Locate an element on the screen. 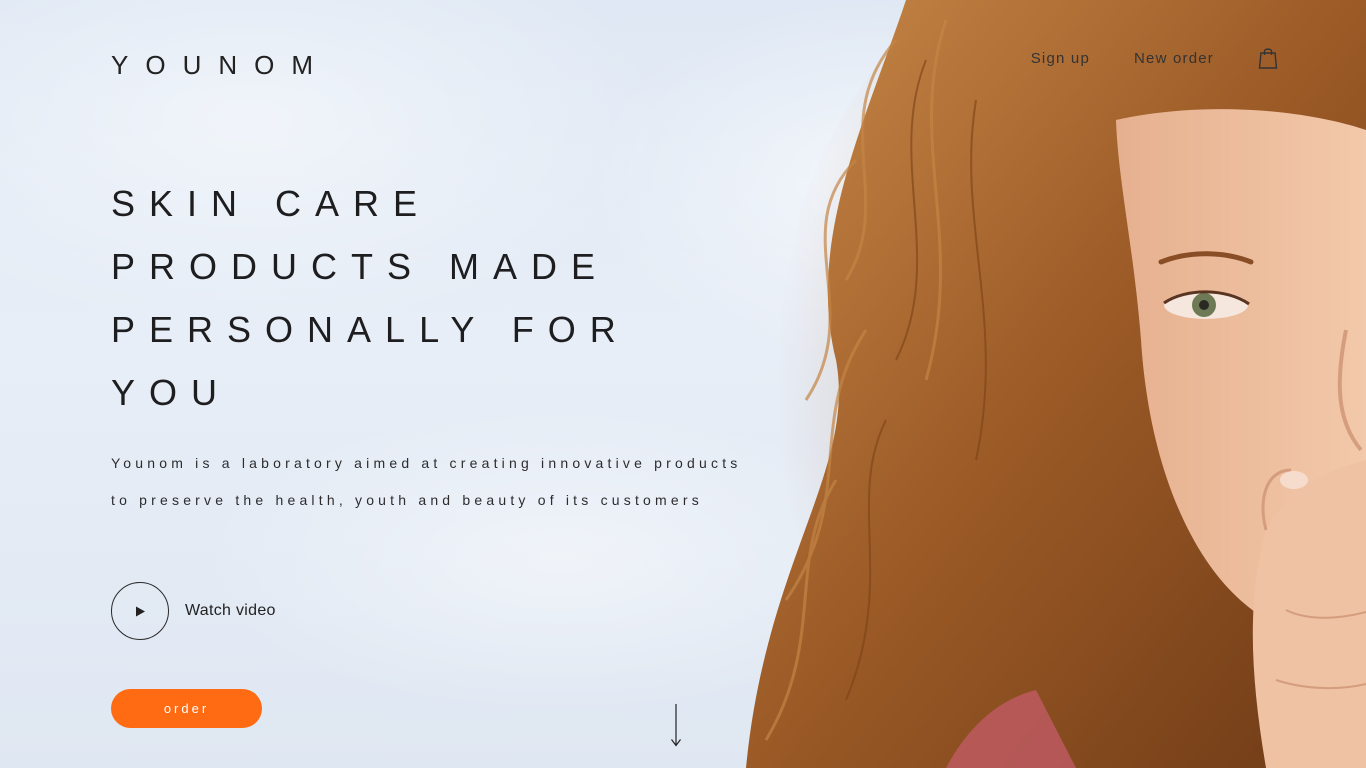  play-icon is located at coordinates (140, 611).